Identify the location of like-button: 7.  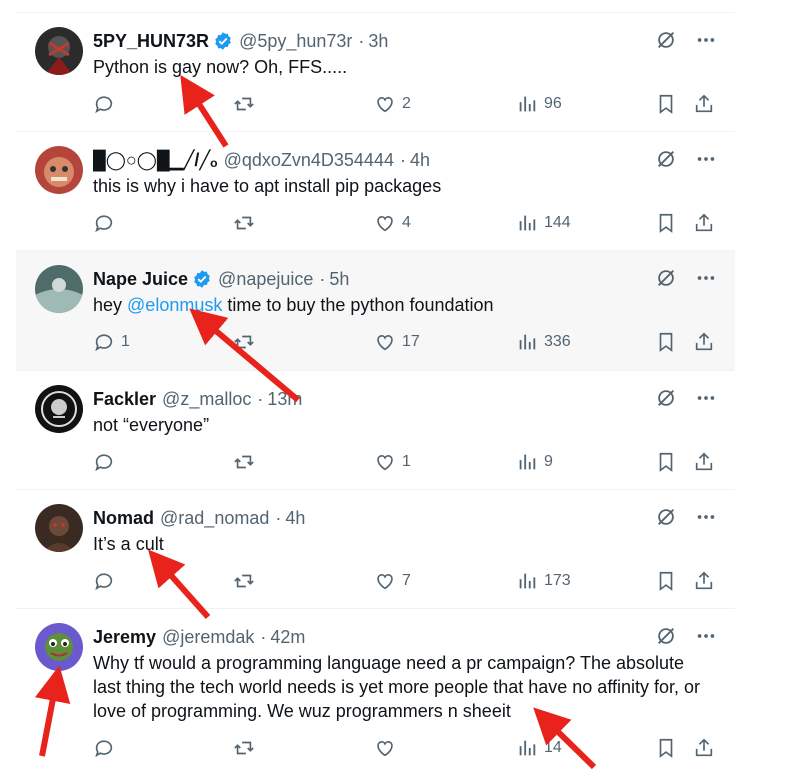
(392, 581).